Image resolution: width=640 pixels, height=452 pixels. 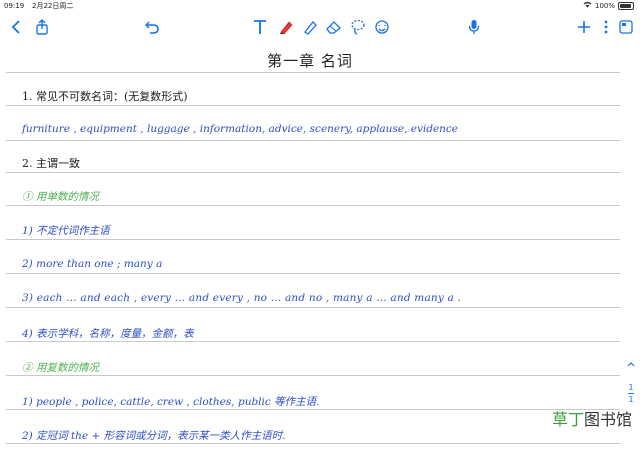 I want to click on status-time: 09:19, so click(x=14, y=6).